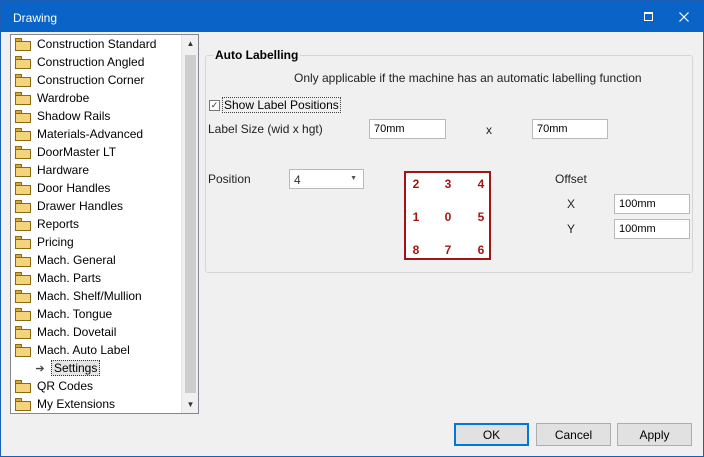 Image resolution: width=704 pixels, height=457 pixels. What do you see at coordinates (65, 260) in the screenshot?
I see `tree-item: Mach. General` at bounding box center [65, 260].